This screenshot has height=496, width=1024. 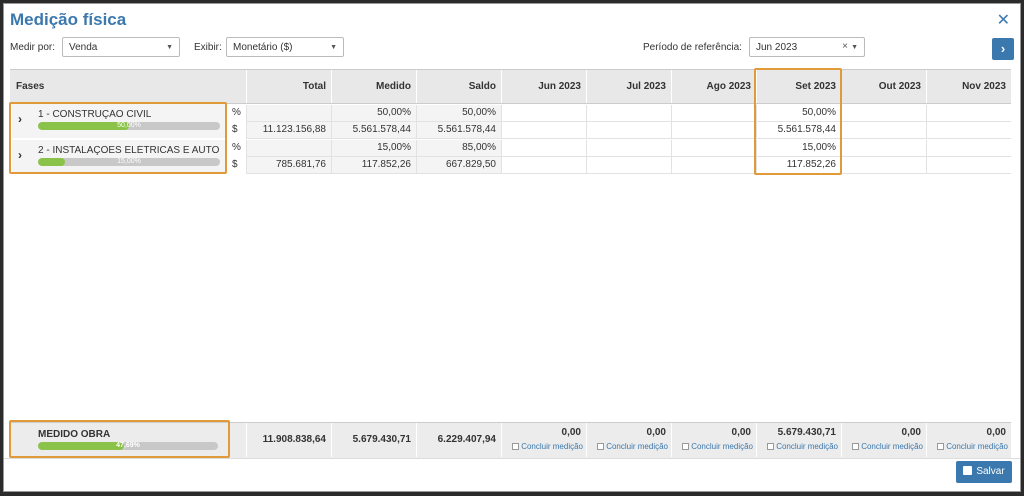 I want to click on dialog-title: Medição física, so click(x=68, y=19).